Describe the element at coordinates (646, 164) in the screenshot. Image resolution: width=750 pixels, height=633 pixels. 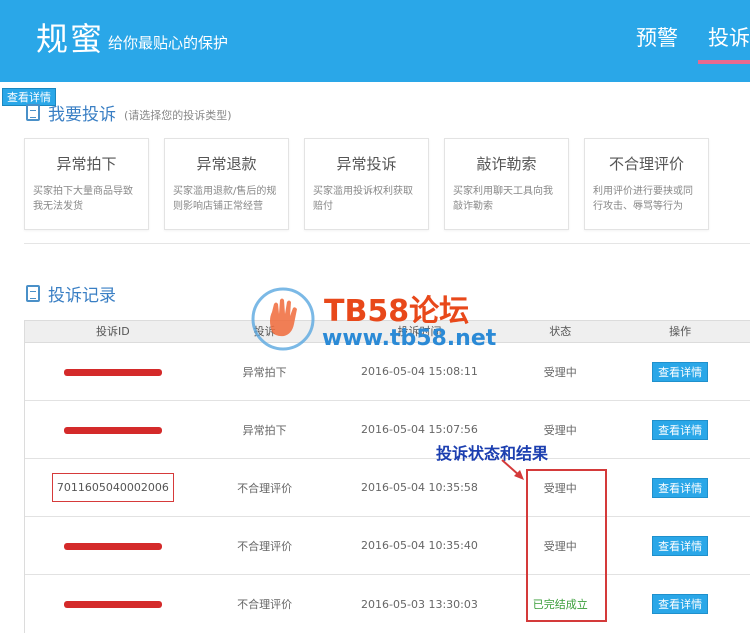
I see `card-title: 不合理评价` at that location.